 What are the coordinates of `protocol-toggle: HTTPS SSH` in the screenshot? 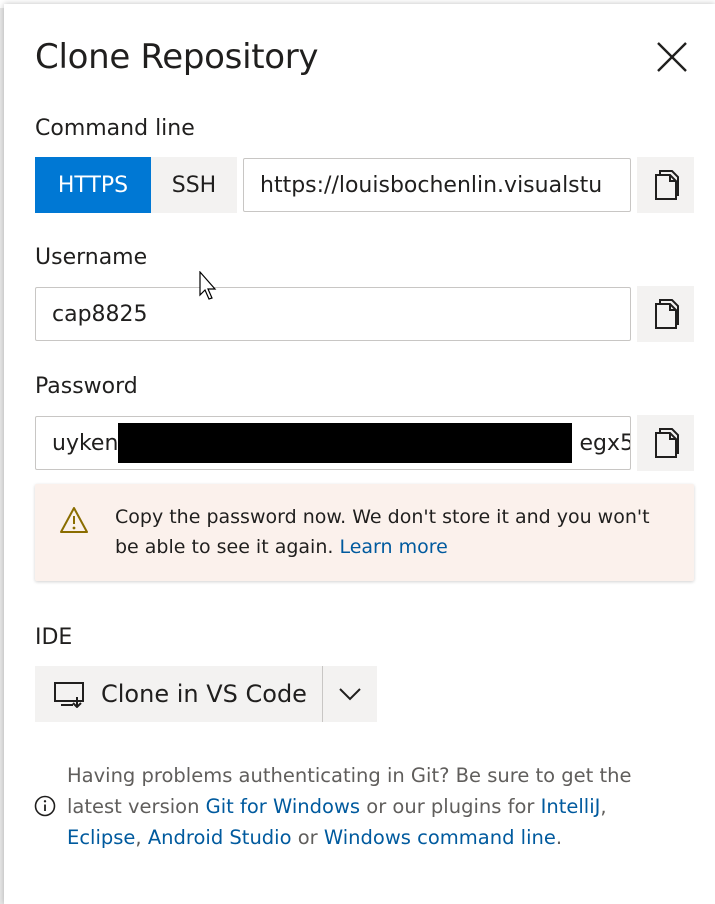 It's located at (136, 185).